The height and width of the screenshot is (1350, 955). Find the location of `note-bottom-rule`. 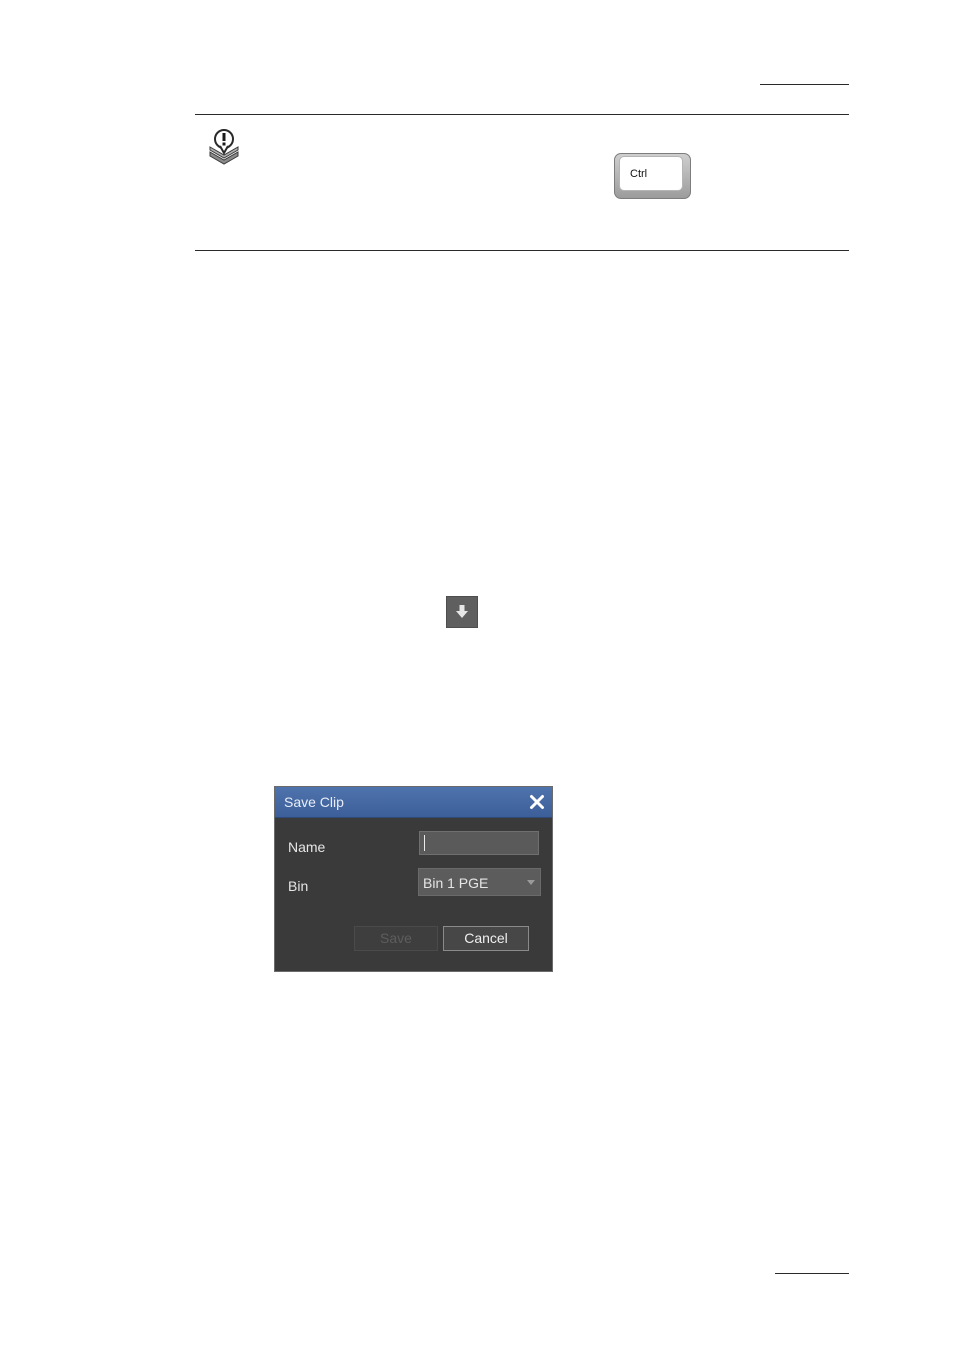

note-bottom-rule is located at coordinates (522, 250).